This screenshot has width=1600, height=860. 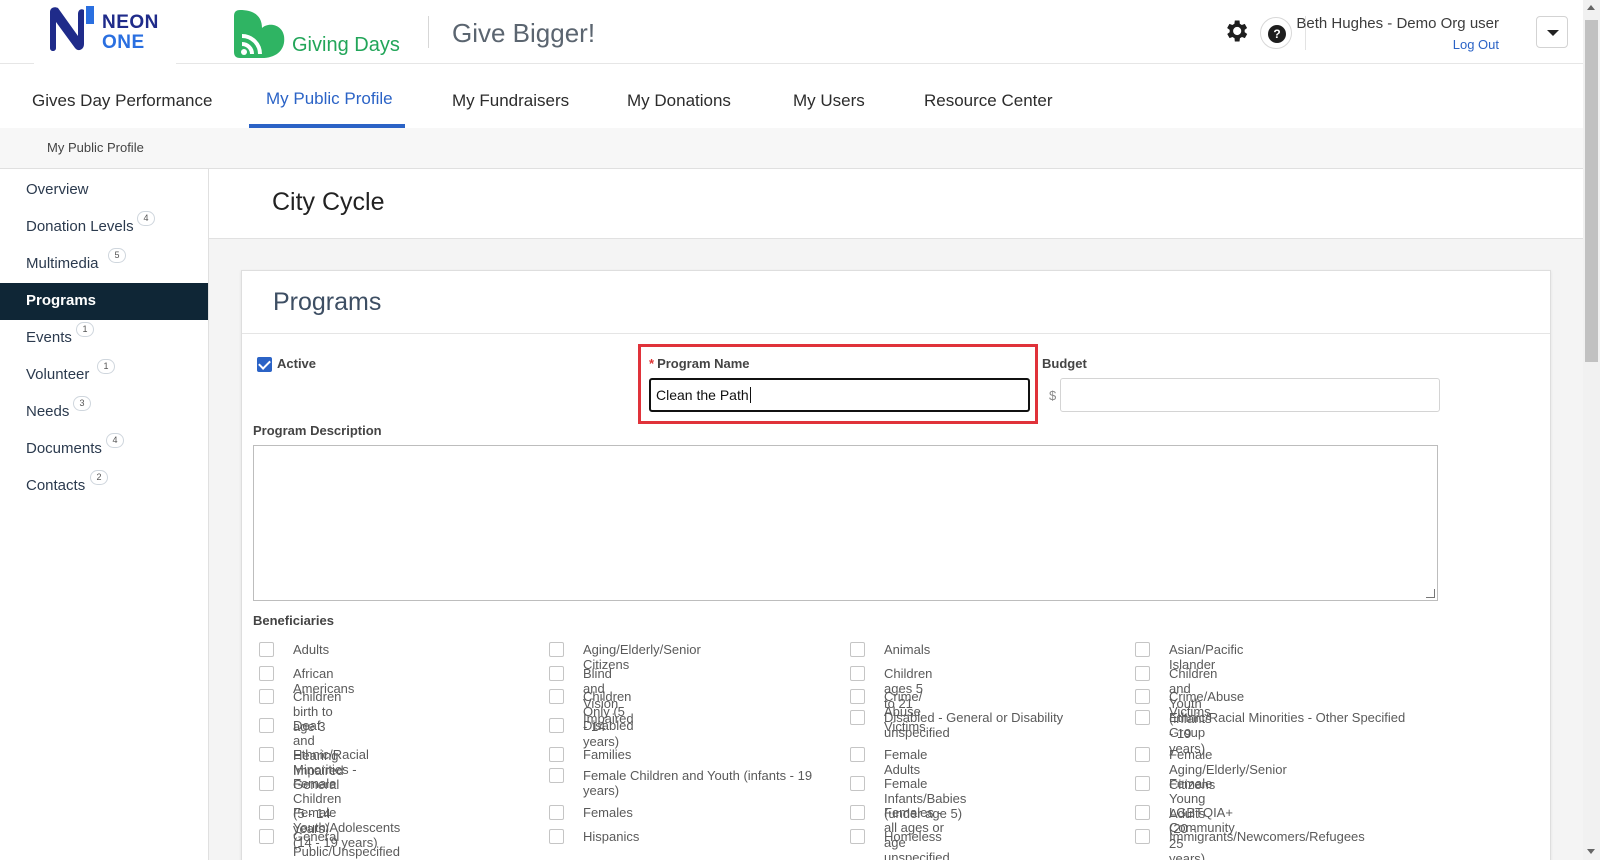 I want to click on budget-input, so click(x=1250, y=395).